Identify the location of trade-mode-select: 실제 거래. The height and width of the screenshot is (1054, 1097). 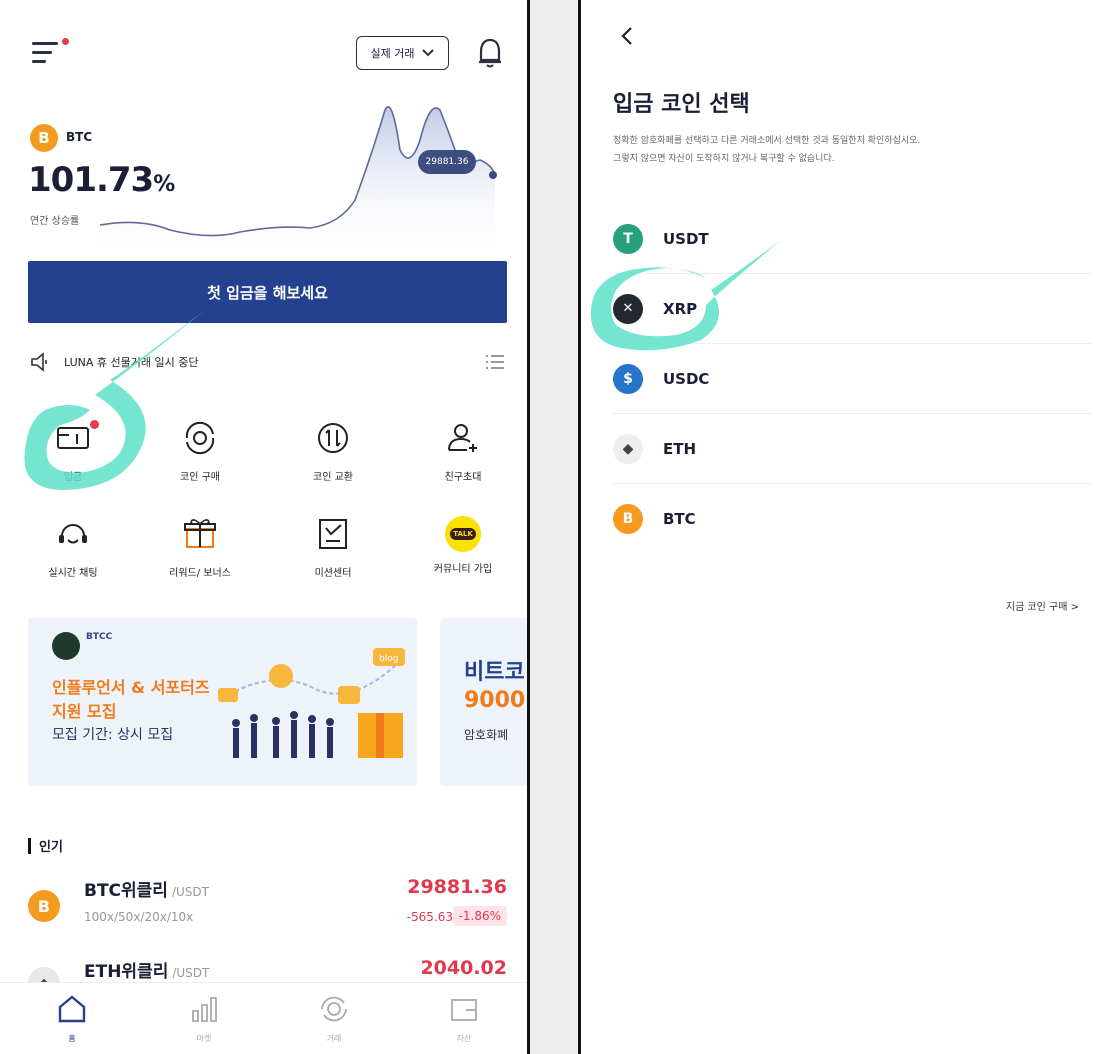
(402, 53).